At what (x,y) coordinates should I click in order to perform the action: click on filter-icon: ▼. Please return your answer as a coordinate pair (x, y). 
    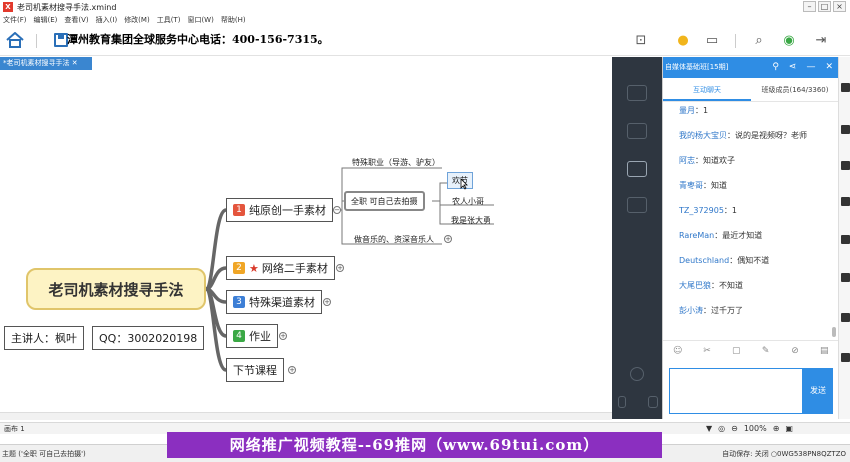
    Looking at the image, I should click on (709, 428).